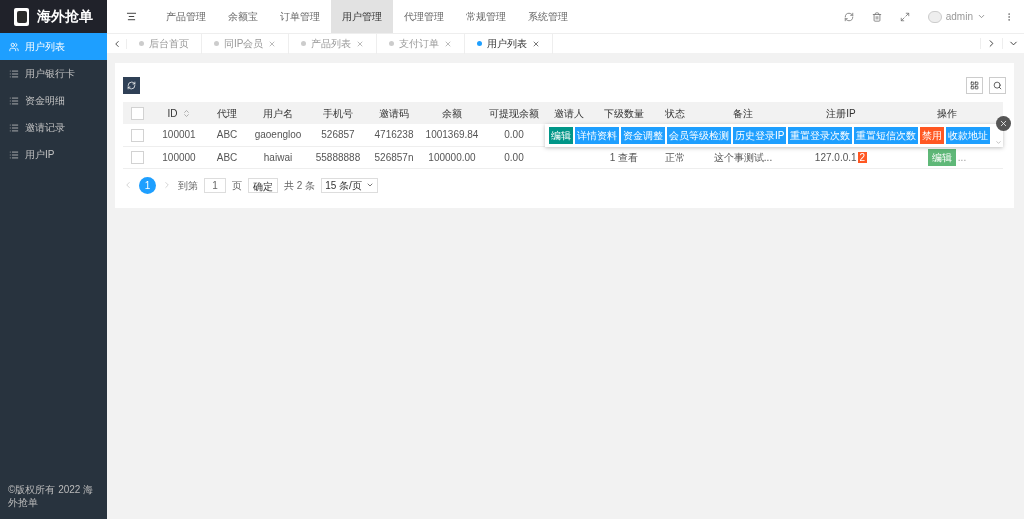 The height and width of the screenshot is (519, 1024). I want to click on column-header: 操作, so click(947, 113).